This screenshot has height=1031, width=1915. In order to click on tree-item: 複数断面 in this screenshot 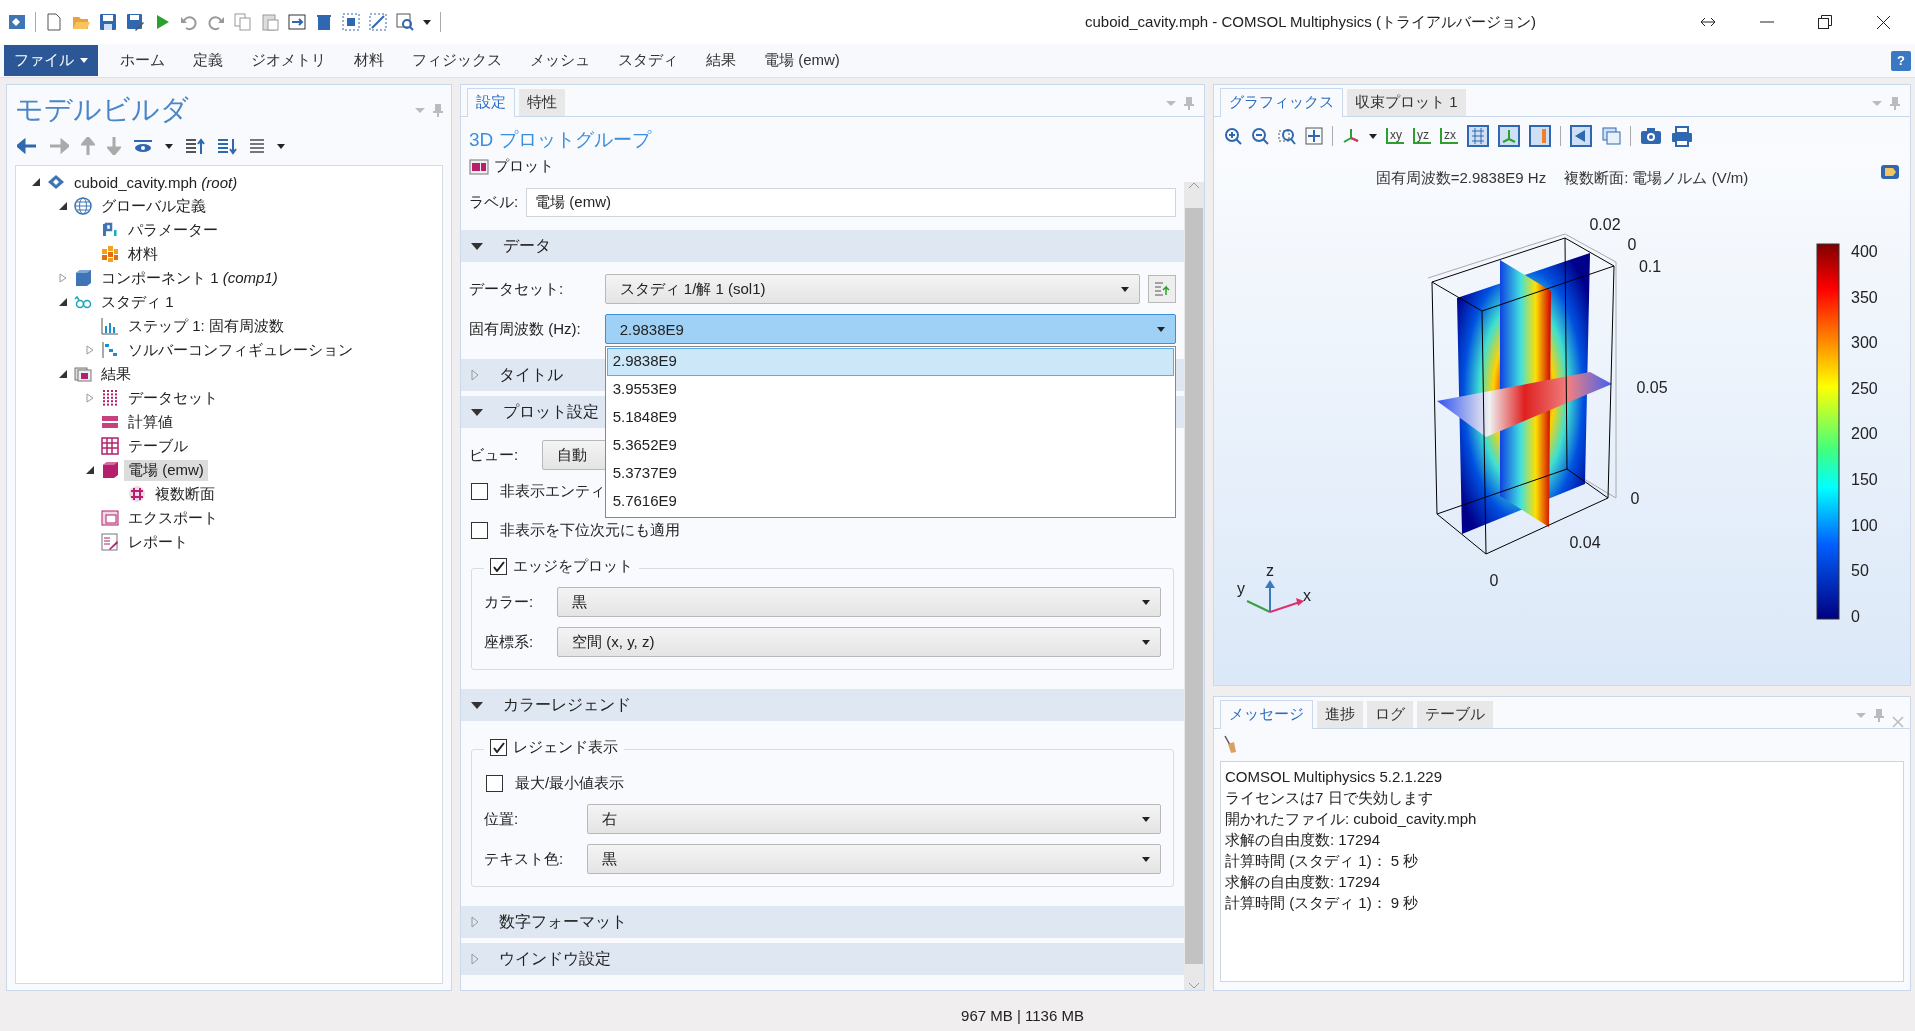, I will do `click(185, 494)`.